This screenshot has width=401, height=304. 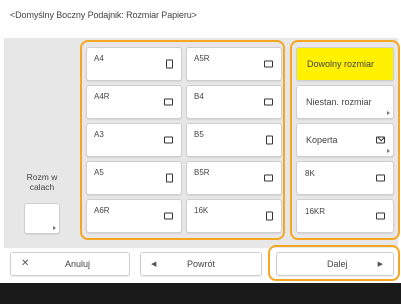 What do you see at coordinates (99, 58) in the screenshot?
I see `paper-size-label: A4` at bounding box center [99, 58].